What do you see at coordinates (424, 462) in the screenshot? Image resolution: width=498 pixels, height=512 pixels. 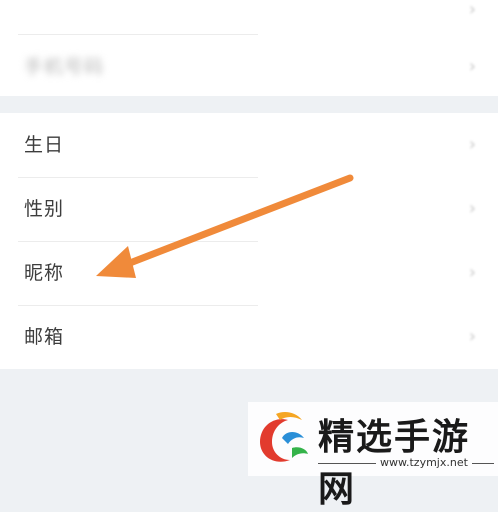 I see `site-watermark-url: www.tzymjx.net` at bounding box center [424, 462].